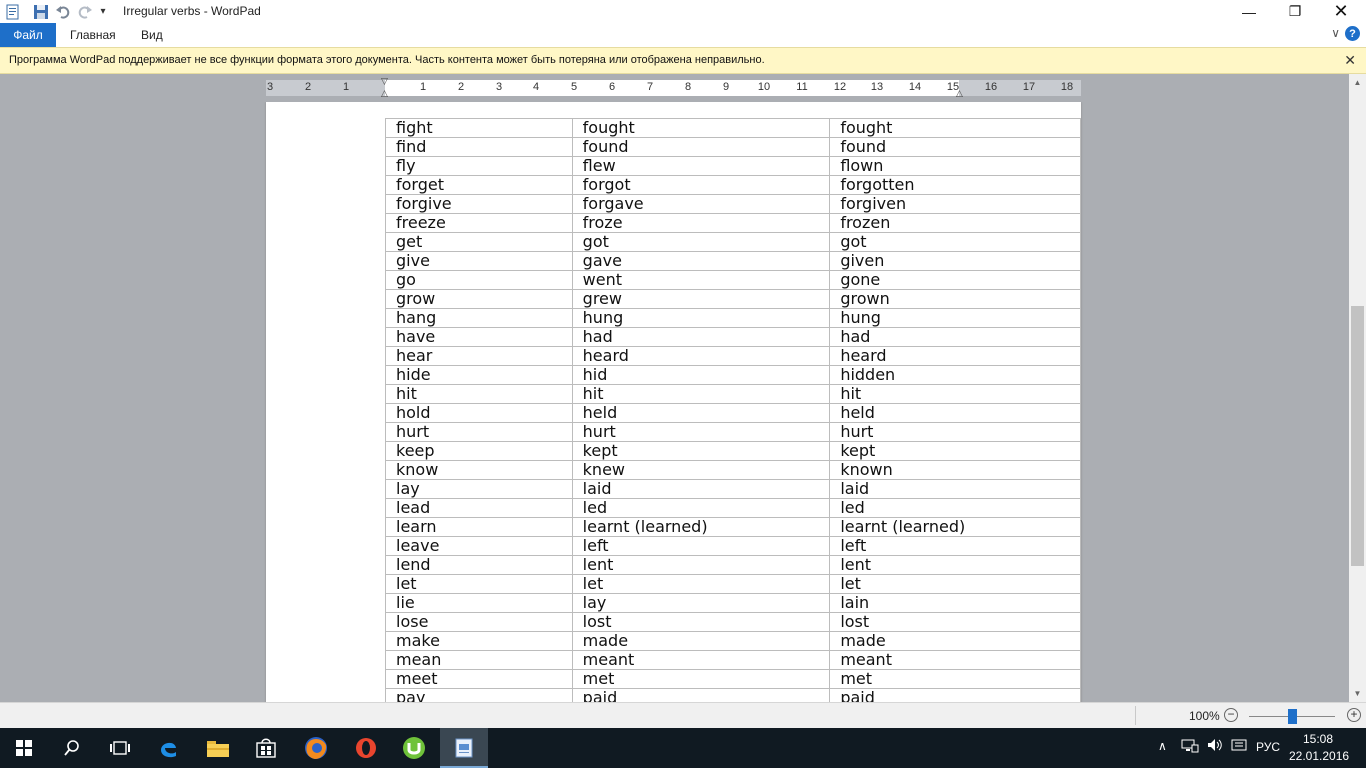 This screenshot has width=1366, height=768. What do you see at coordinates (1357, 82) in the screenshot?
I see `scroll-up-icon: ▲` at bounding box center [1357, 82].